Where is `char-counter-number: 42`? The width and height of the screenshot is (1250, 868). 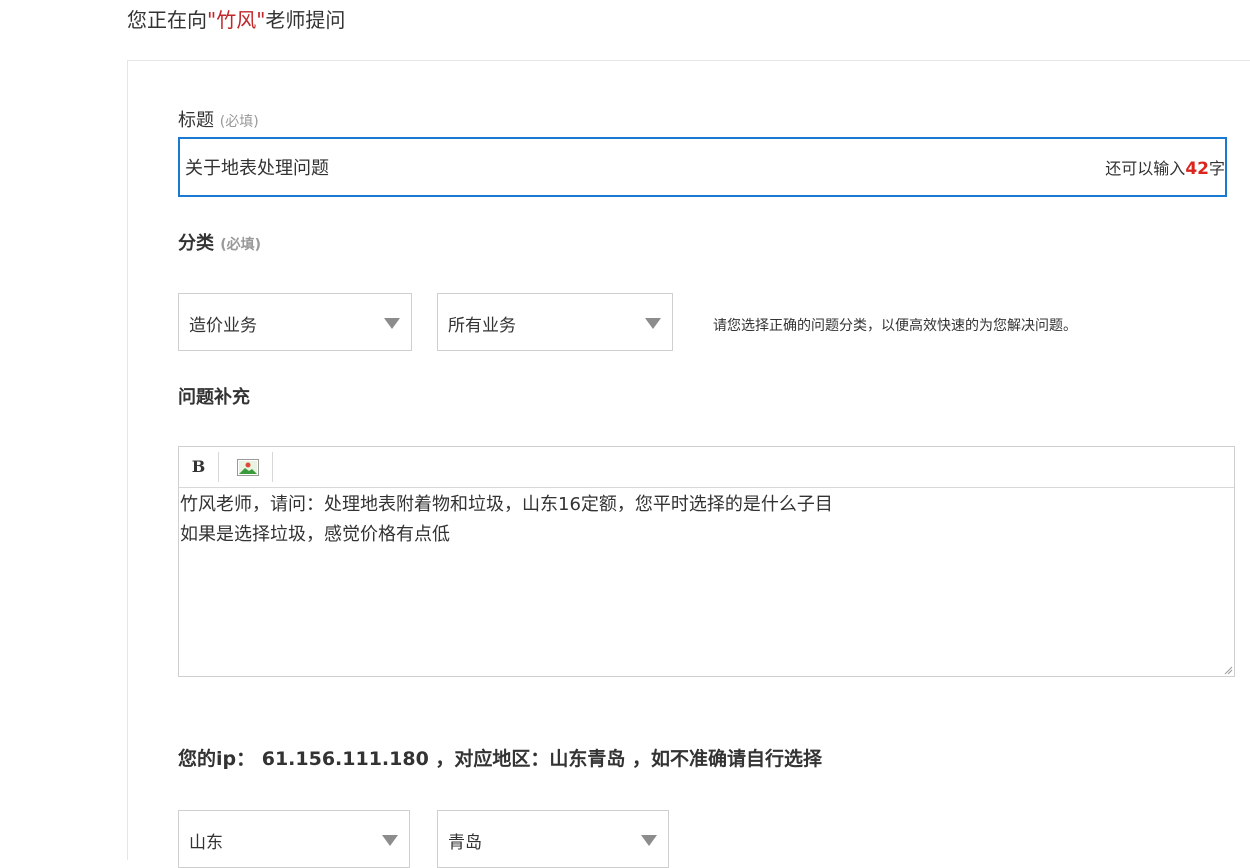
char-counter-number: 42 is located at coordinates (1197, 169).